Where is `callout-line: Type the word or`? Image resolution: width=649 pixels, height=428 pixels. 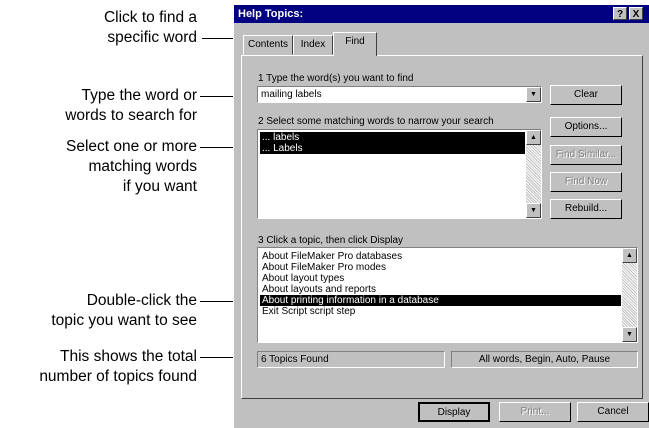
callout-line: Type the word or is located at coordinates (139, 95).